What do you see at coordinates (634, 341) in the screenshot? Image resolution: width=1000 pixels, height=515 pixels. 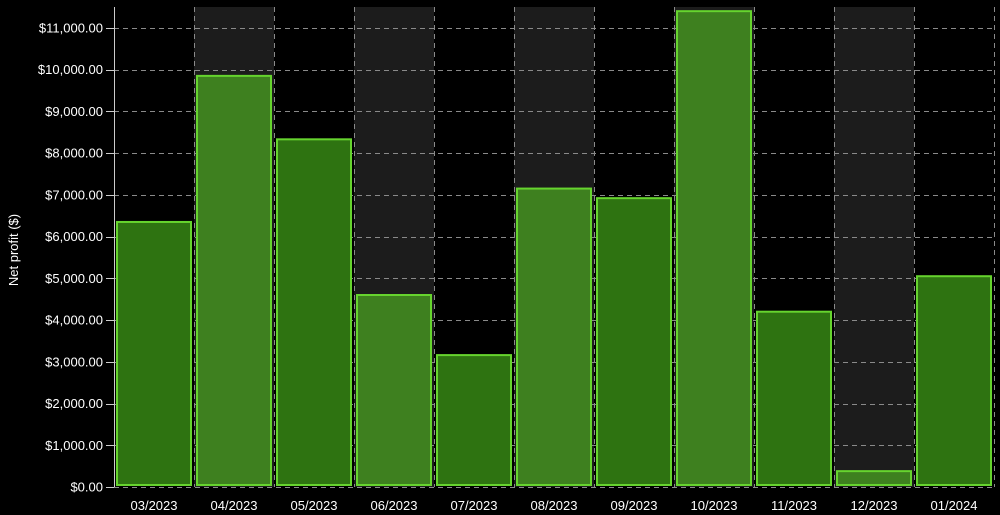 I see `bar-09-2023` at bounding box center [634, 341].